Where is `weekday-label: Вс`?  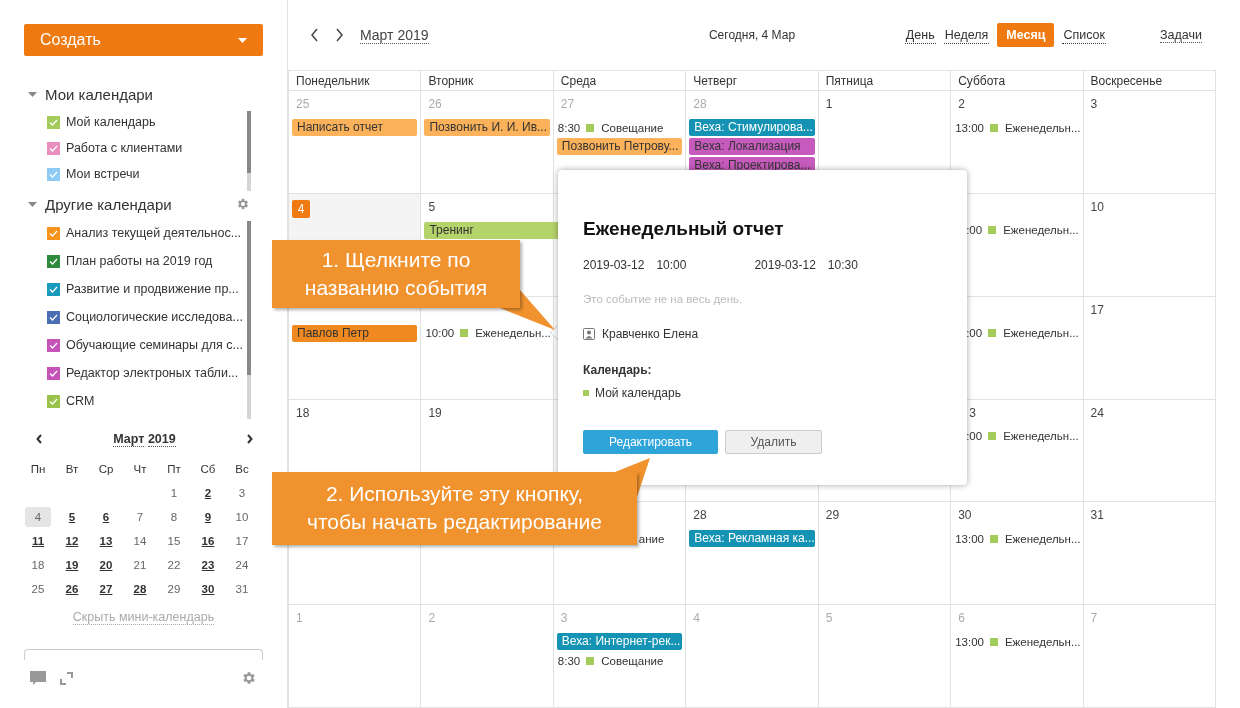 weekday-label: Вс is located at coordinates (242, 469).